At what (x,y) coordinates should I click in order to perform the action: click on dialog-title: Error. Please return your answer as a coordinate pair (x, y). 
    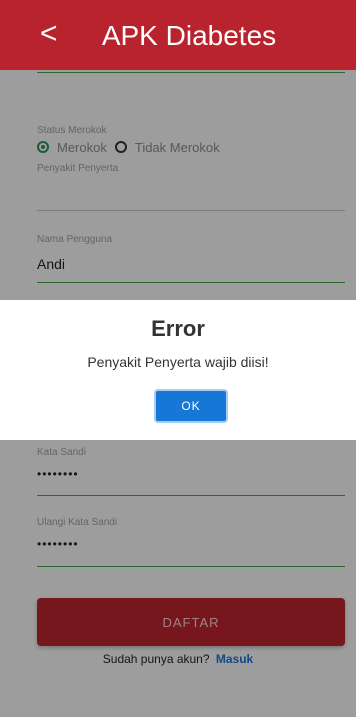
    Looking at the image, I should click on (178, 328).